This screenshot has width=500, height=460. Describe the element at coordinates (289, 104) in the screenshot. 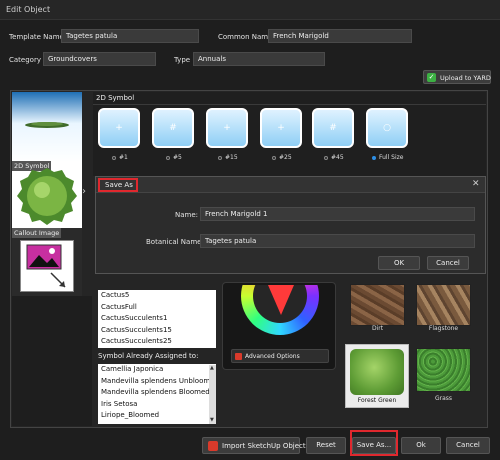

I see `divider` at that location.